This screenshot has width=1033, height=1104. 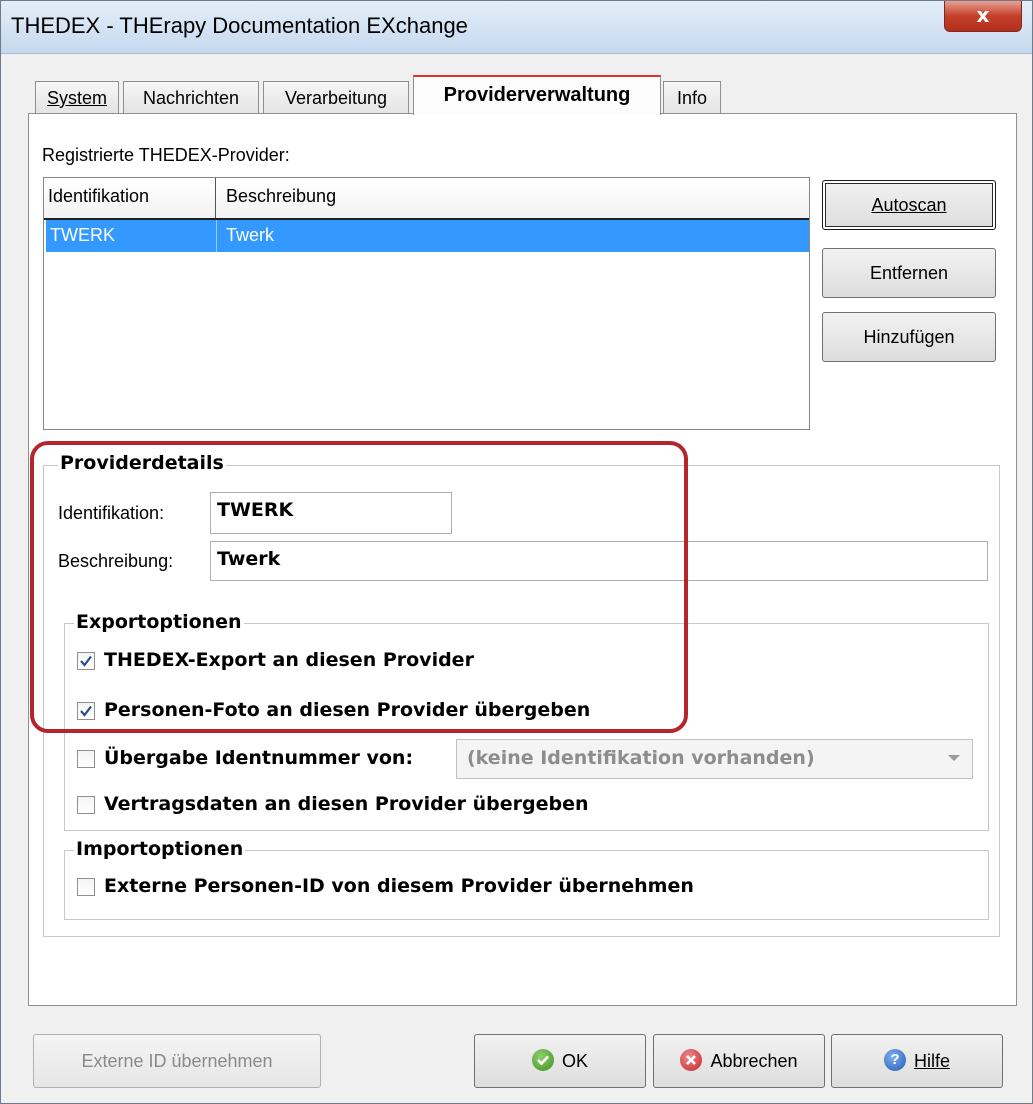 What do you see at coordinates (426, 199) in the screenshot?
I see `list-header: Identifikation Beschreibung` at bounding box center [426, 199].